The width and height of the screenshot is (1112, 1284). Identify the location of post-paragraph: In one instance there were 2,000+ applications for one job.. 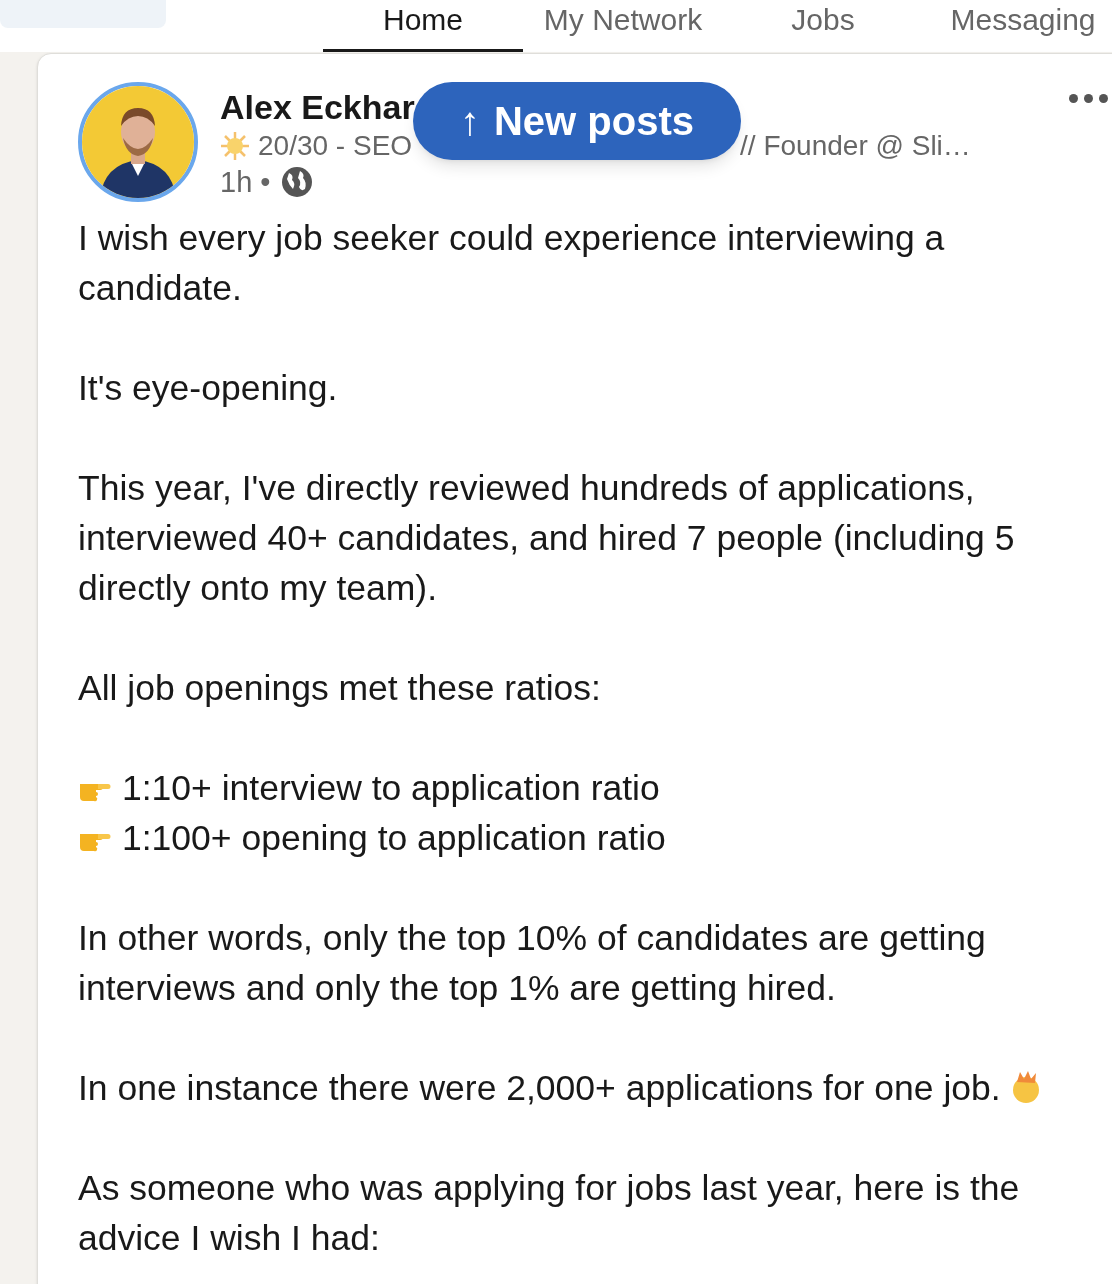
(585, 1088).